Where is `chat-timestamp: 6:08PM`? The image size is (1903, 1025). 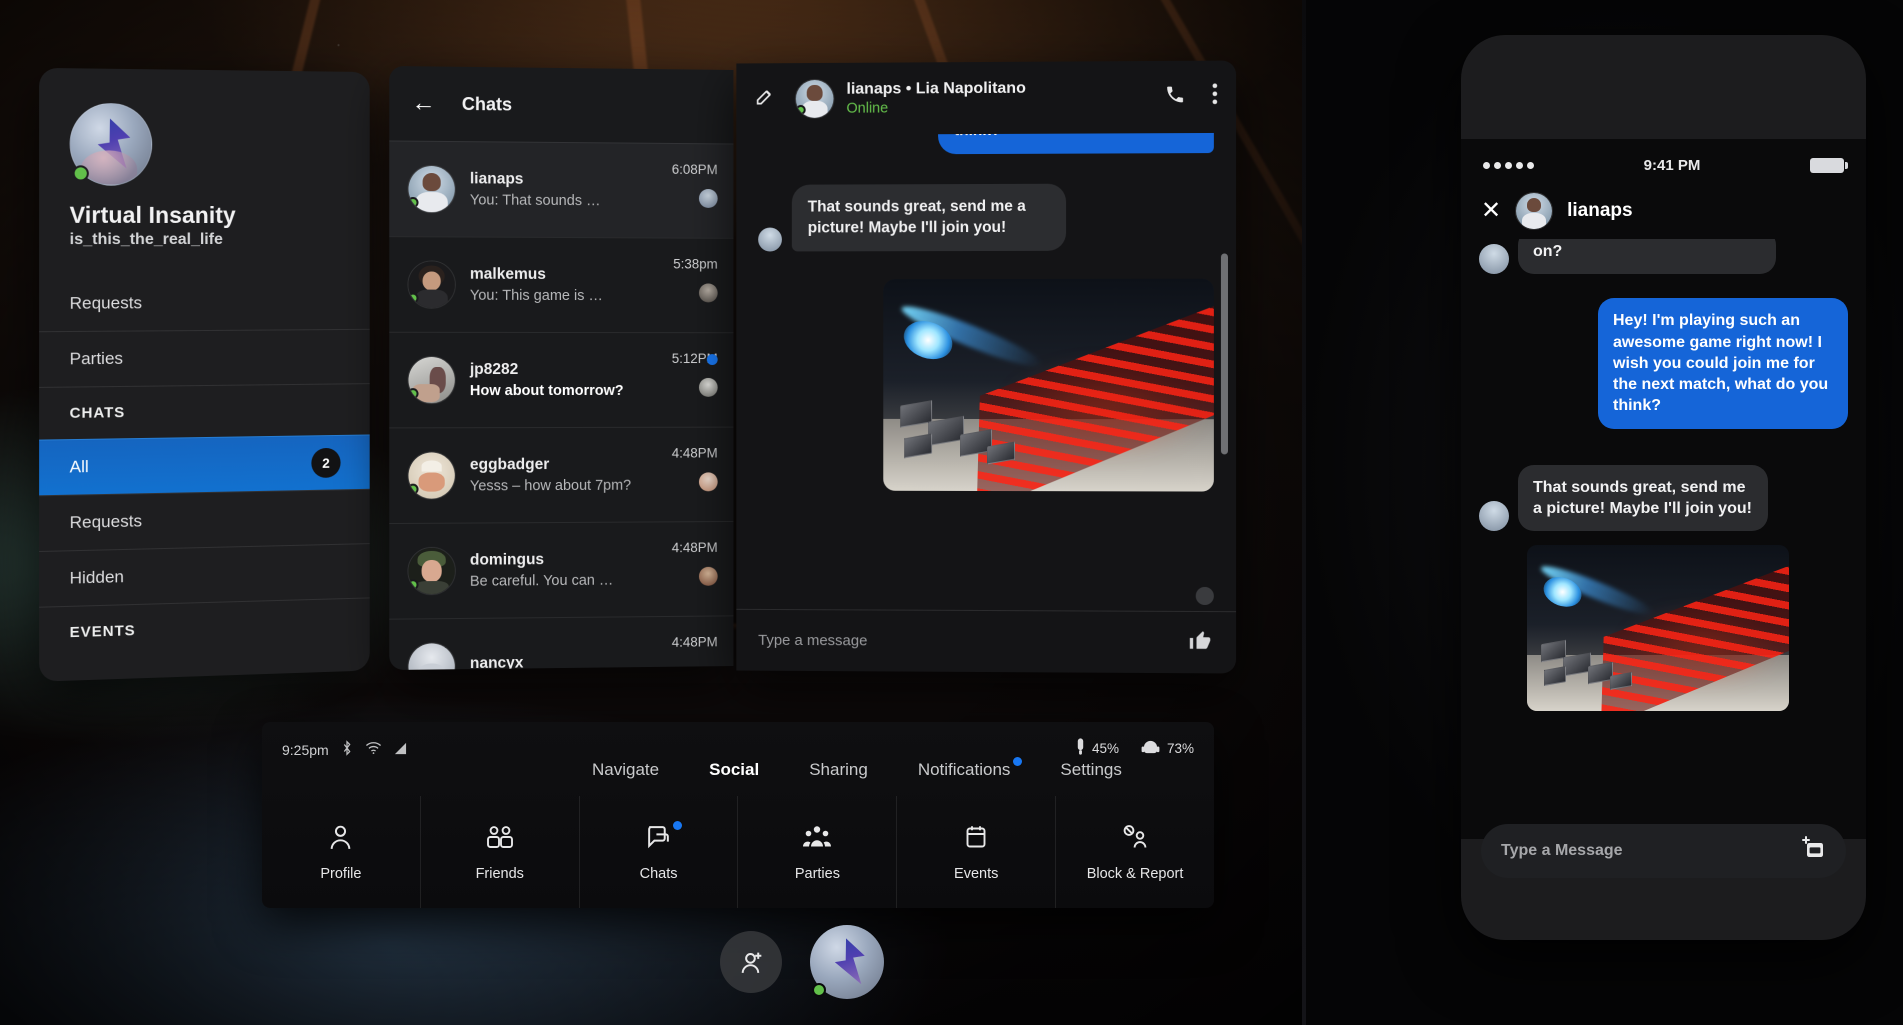 chat-timestamp: 6:08PM is located at coordinates (694, 169).